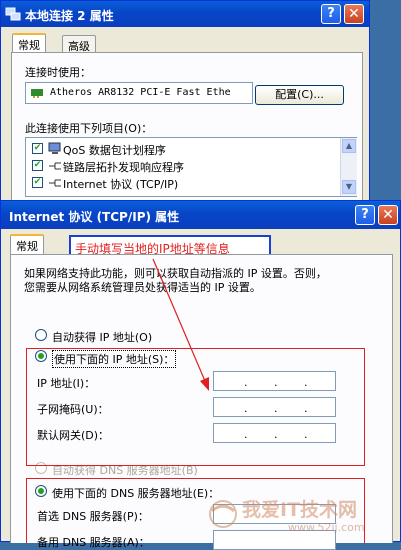  Describe the element at coordinates (79, 44) in the screenshot. I see `tab-advanced: 高级` at that location.